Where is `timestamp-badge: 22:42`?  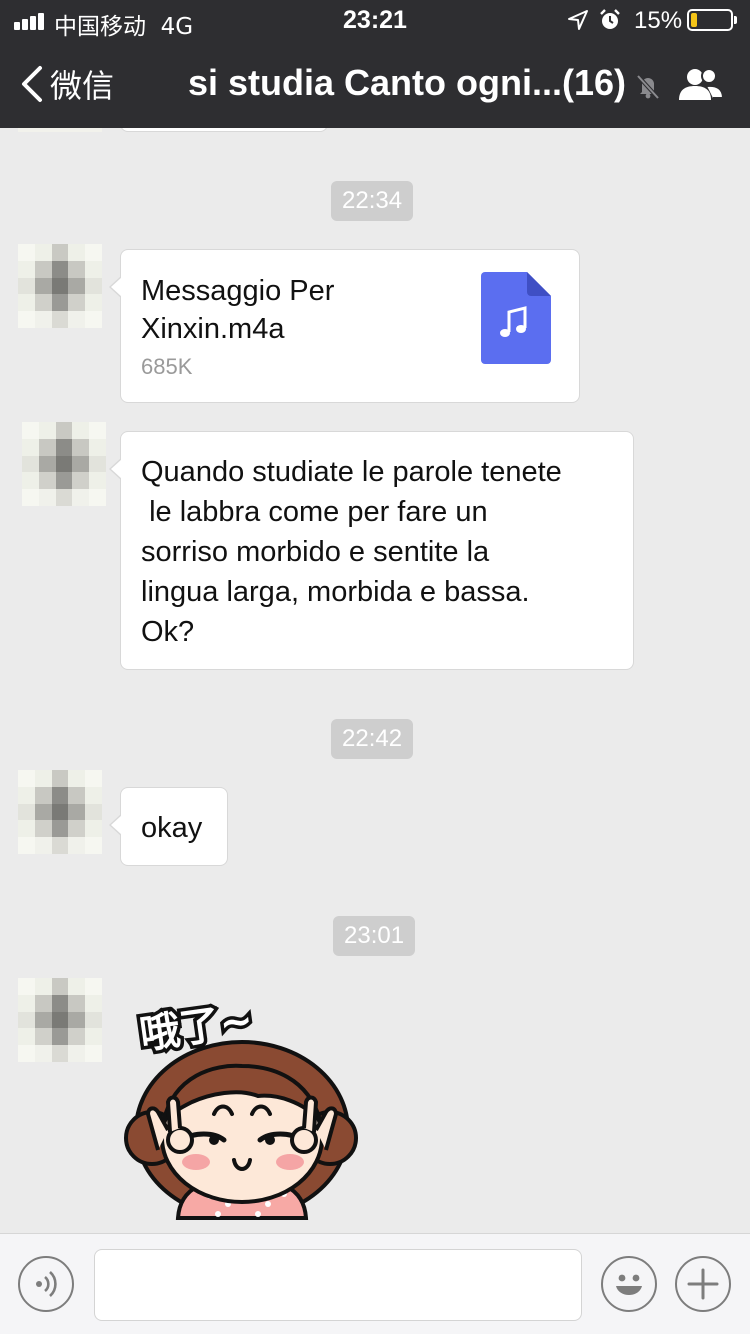 timestamp-badge: 22:42 is located at coordinates (372, 739).